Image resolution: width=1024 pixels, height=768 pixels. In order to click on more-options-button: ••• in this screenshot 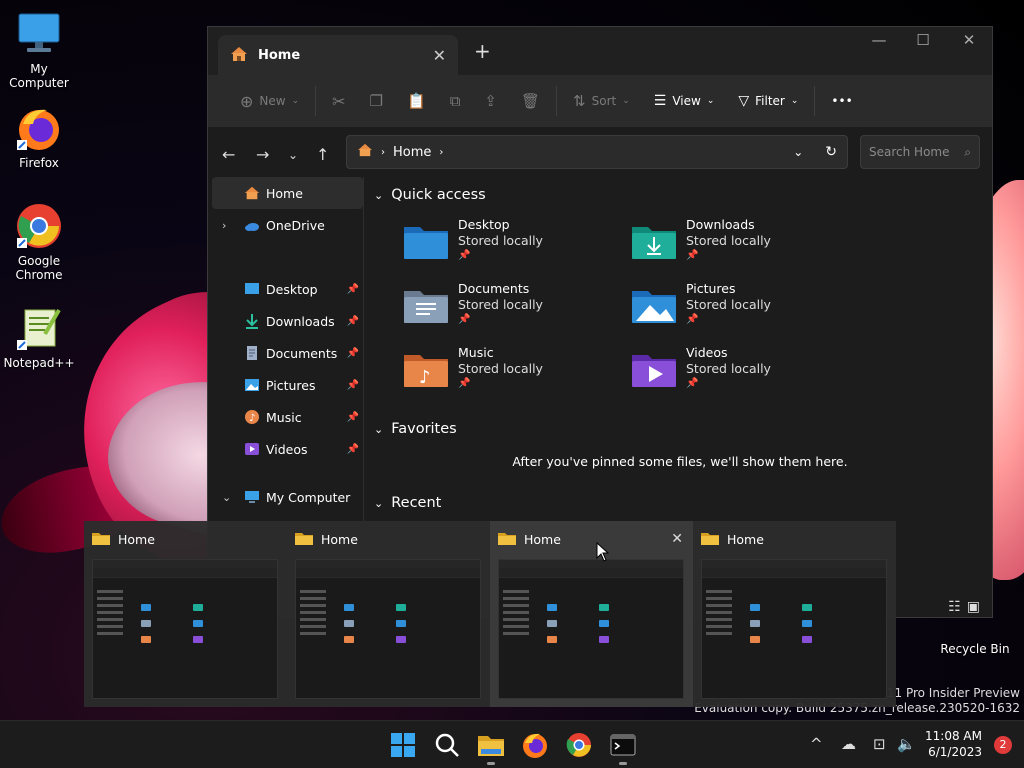, I will do `click(841, 101)`.